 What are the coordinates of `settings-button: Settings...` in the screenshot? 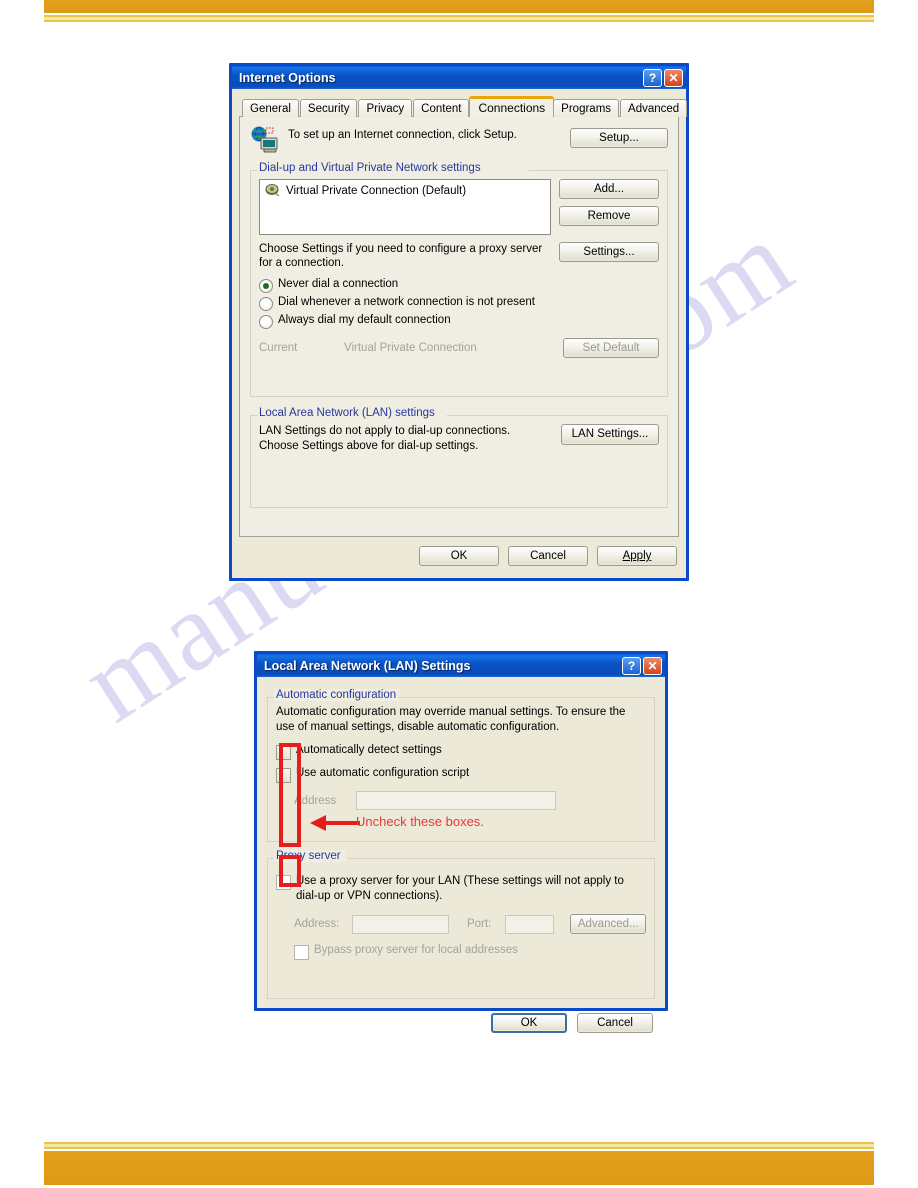 It's located at (609, 252).